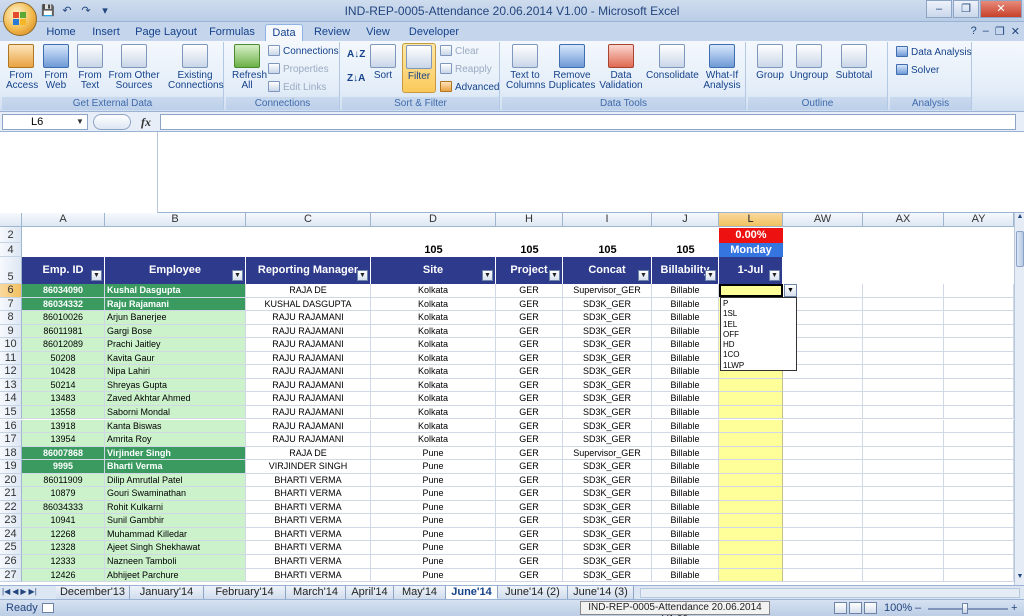 Image resolution: width=1024 pixels, height=616 pixels. What do you see at coordinates (11, 467) in the screenshot?
I see `row-header: 19` at bounding box center [11, 467].